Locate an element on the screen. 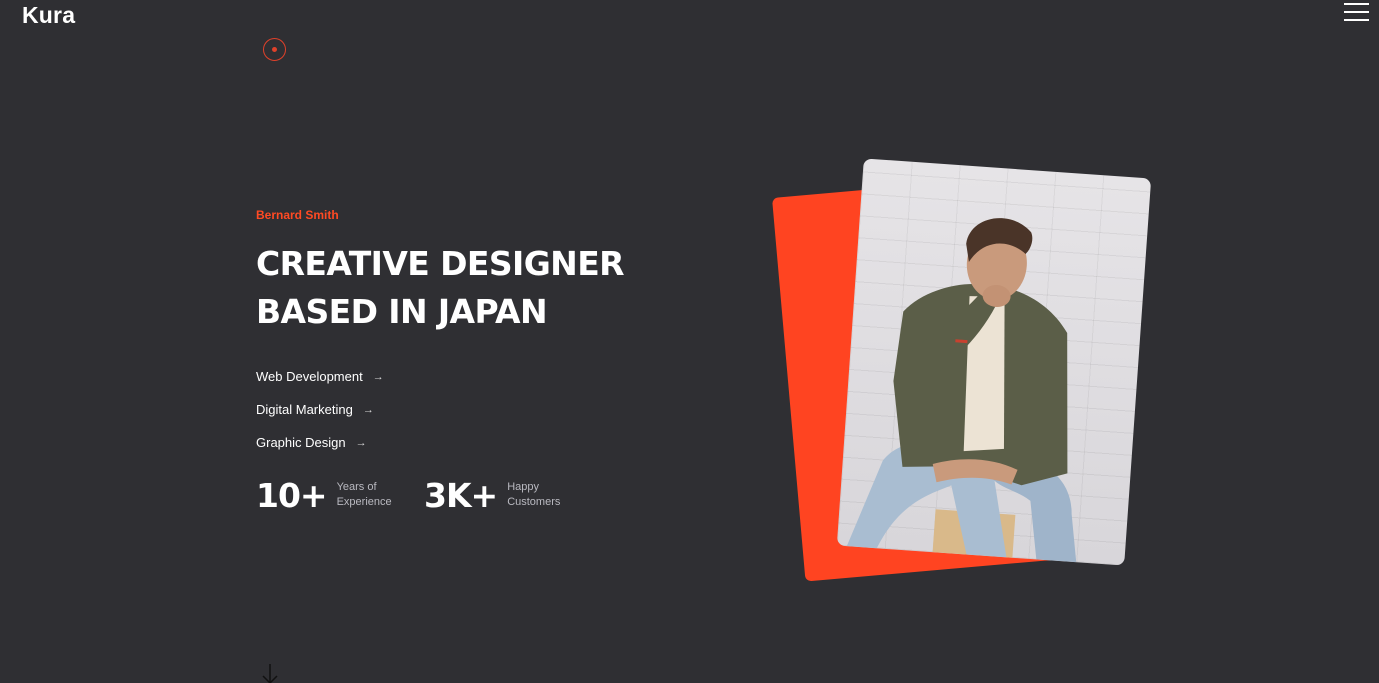  stat-label: Happy Customers is located at coordinates (542, 495).